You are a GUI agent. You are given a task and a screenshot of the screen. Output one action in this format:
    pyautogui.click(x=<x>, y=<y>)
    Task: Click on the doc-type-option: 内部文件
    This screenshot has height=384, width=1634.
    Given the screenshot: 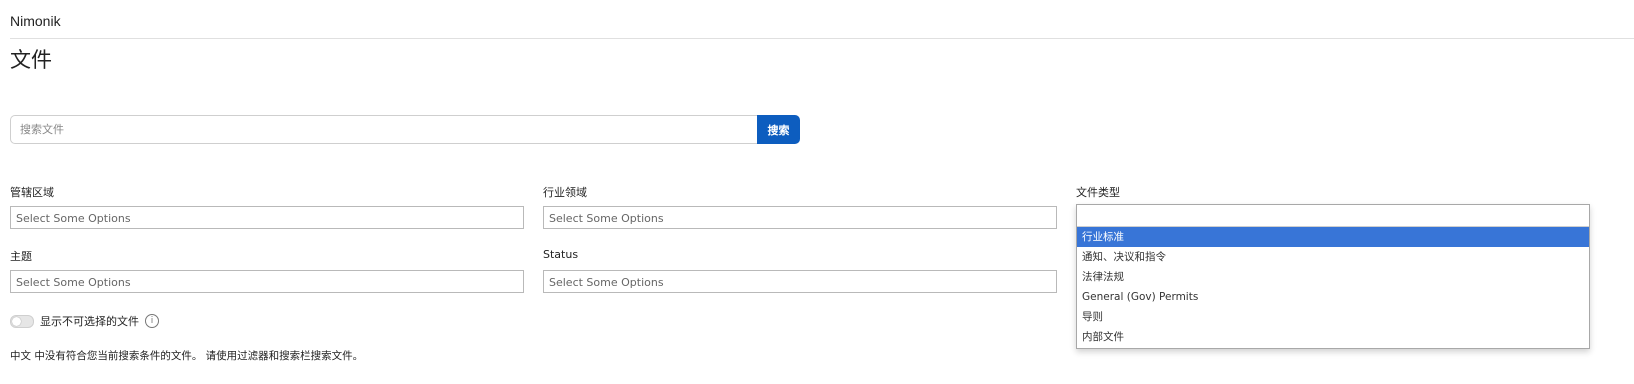 What is the action you would take?
    pyautogui.click(x=1333, y=337)
    